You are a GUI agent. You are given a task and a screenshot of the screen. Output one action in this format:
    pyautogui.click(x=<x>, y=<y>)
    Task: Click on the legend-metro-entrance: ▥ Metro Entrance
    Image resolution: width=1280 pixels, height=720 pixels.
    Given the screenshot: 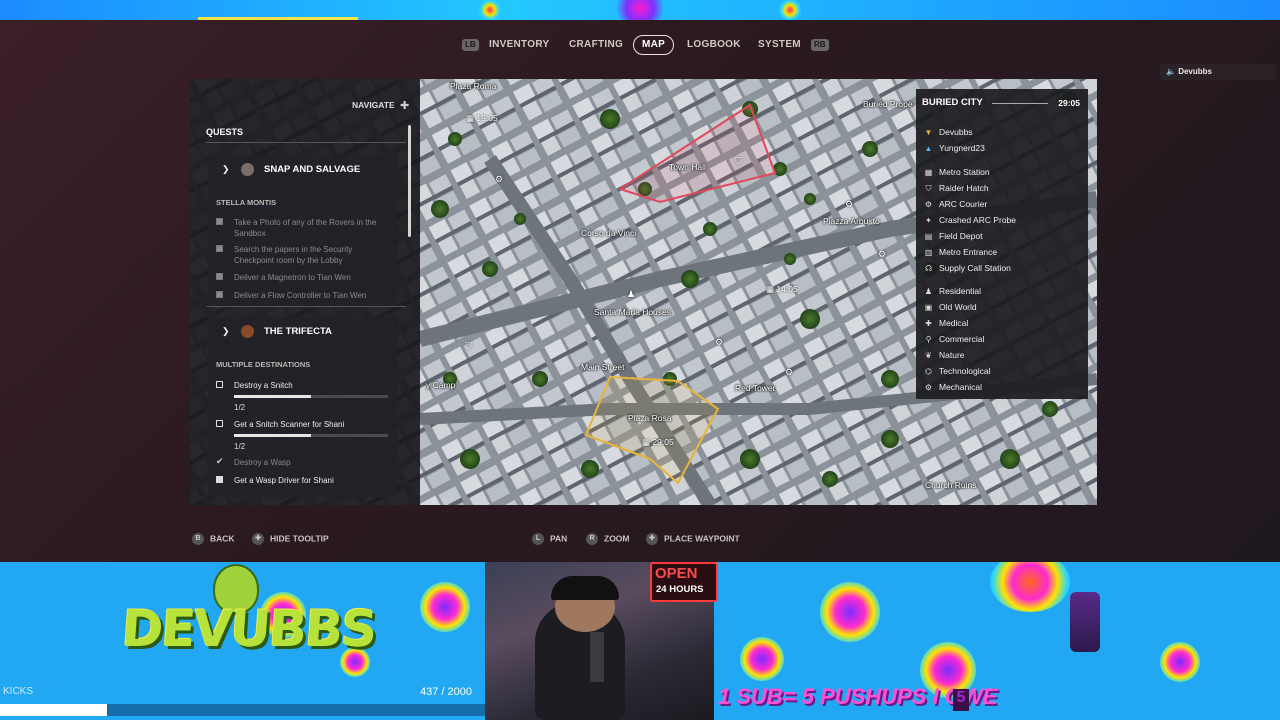 What is the action you would take?
    pyautogui.click(x=960, y=252)
    